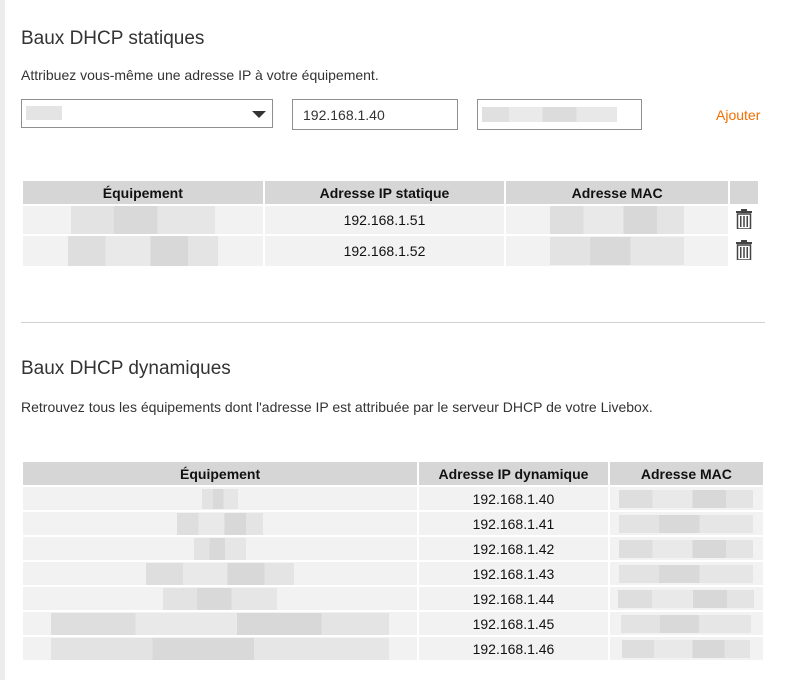 This screenshot has height=680, width=810. Describe the element at coordinates (375, 114) in the screenshot. I see `ip-address-input` at that location.